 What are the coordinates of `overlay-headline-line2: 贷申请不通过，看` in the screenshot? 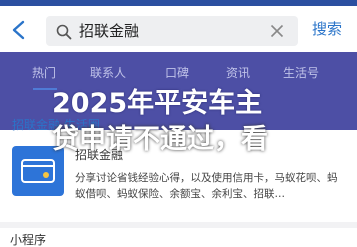 It's located at (160, 139).